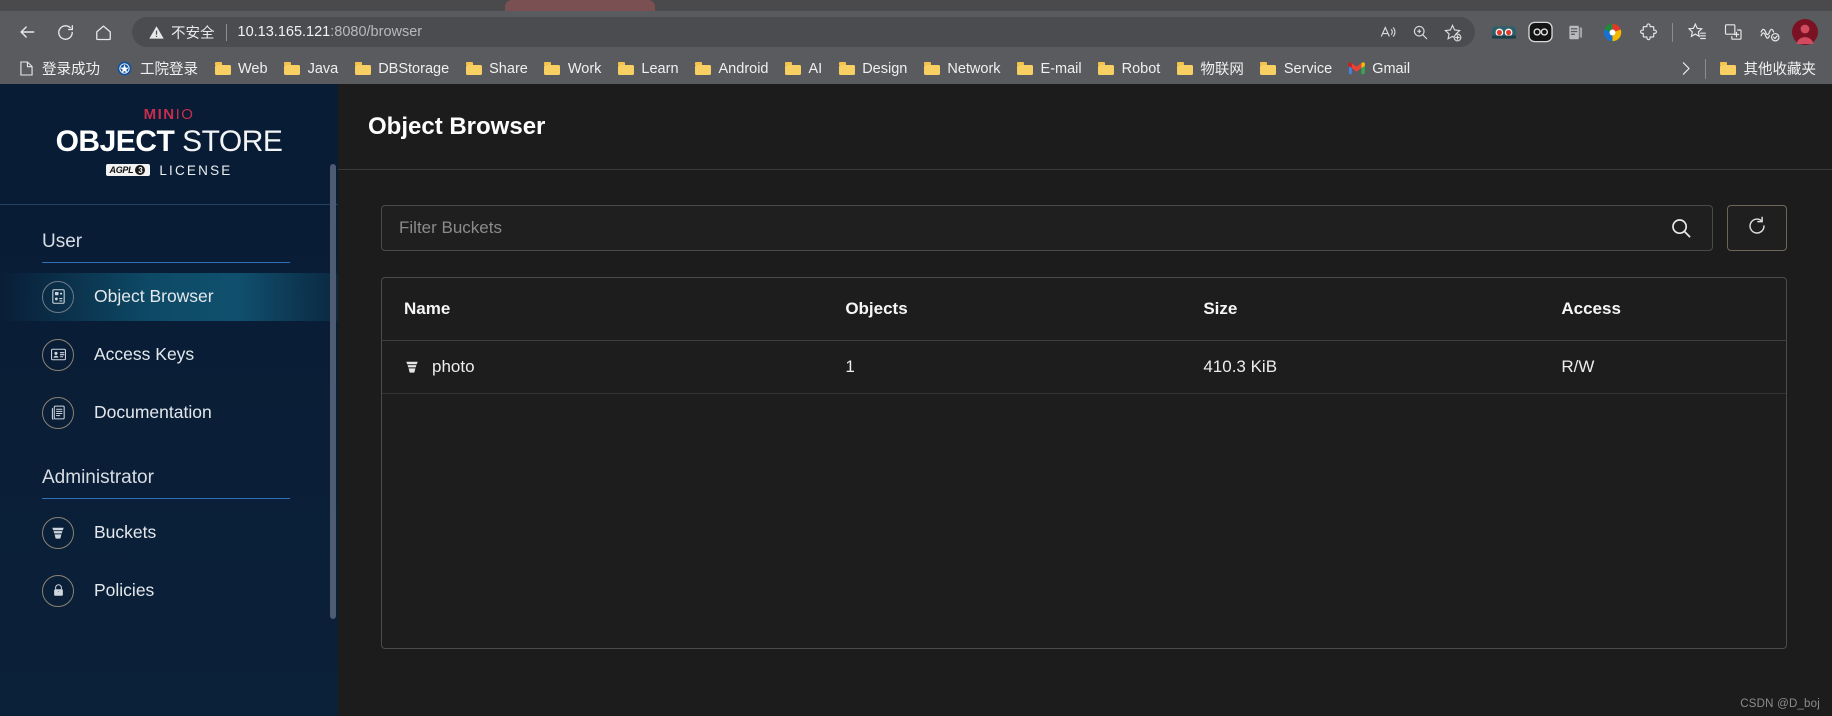 The image size is (1832, 716). What do you see at coordinates (1379, 69) in the screenshot?
I see `bookmark-item: Gmail` at bounding box center [1379, 69].